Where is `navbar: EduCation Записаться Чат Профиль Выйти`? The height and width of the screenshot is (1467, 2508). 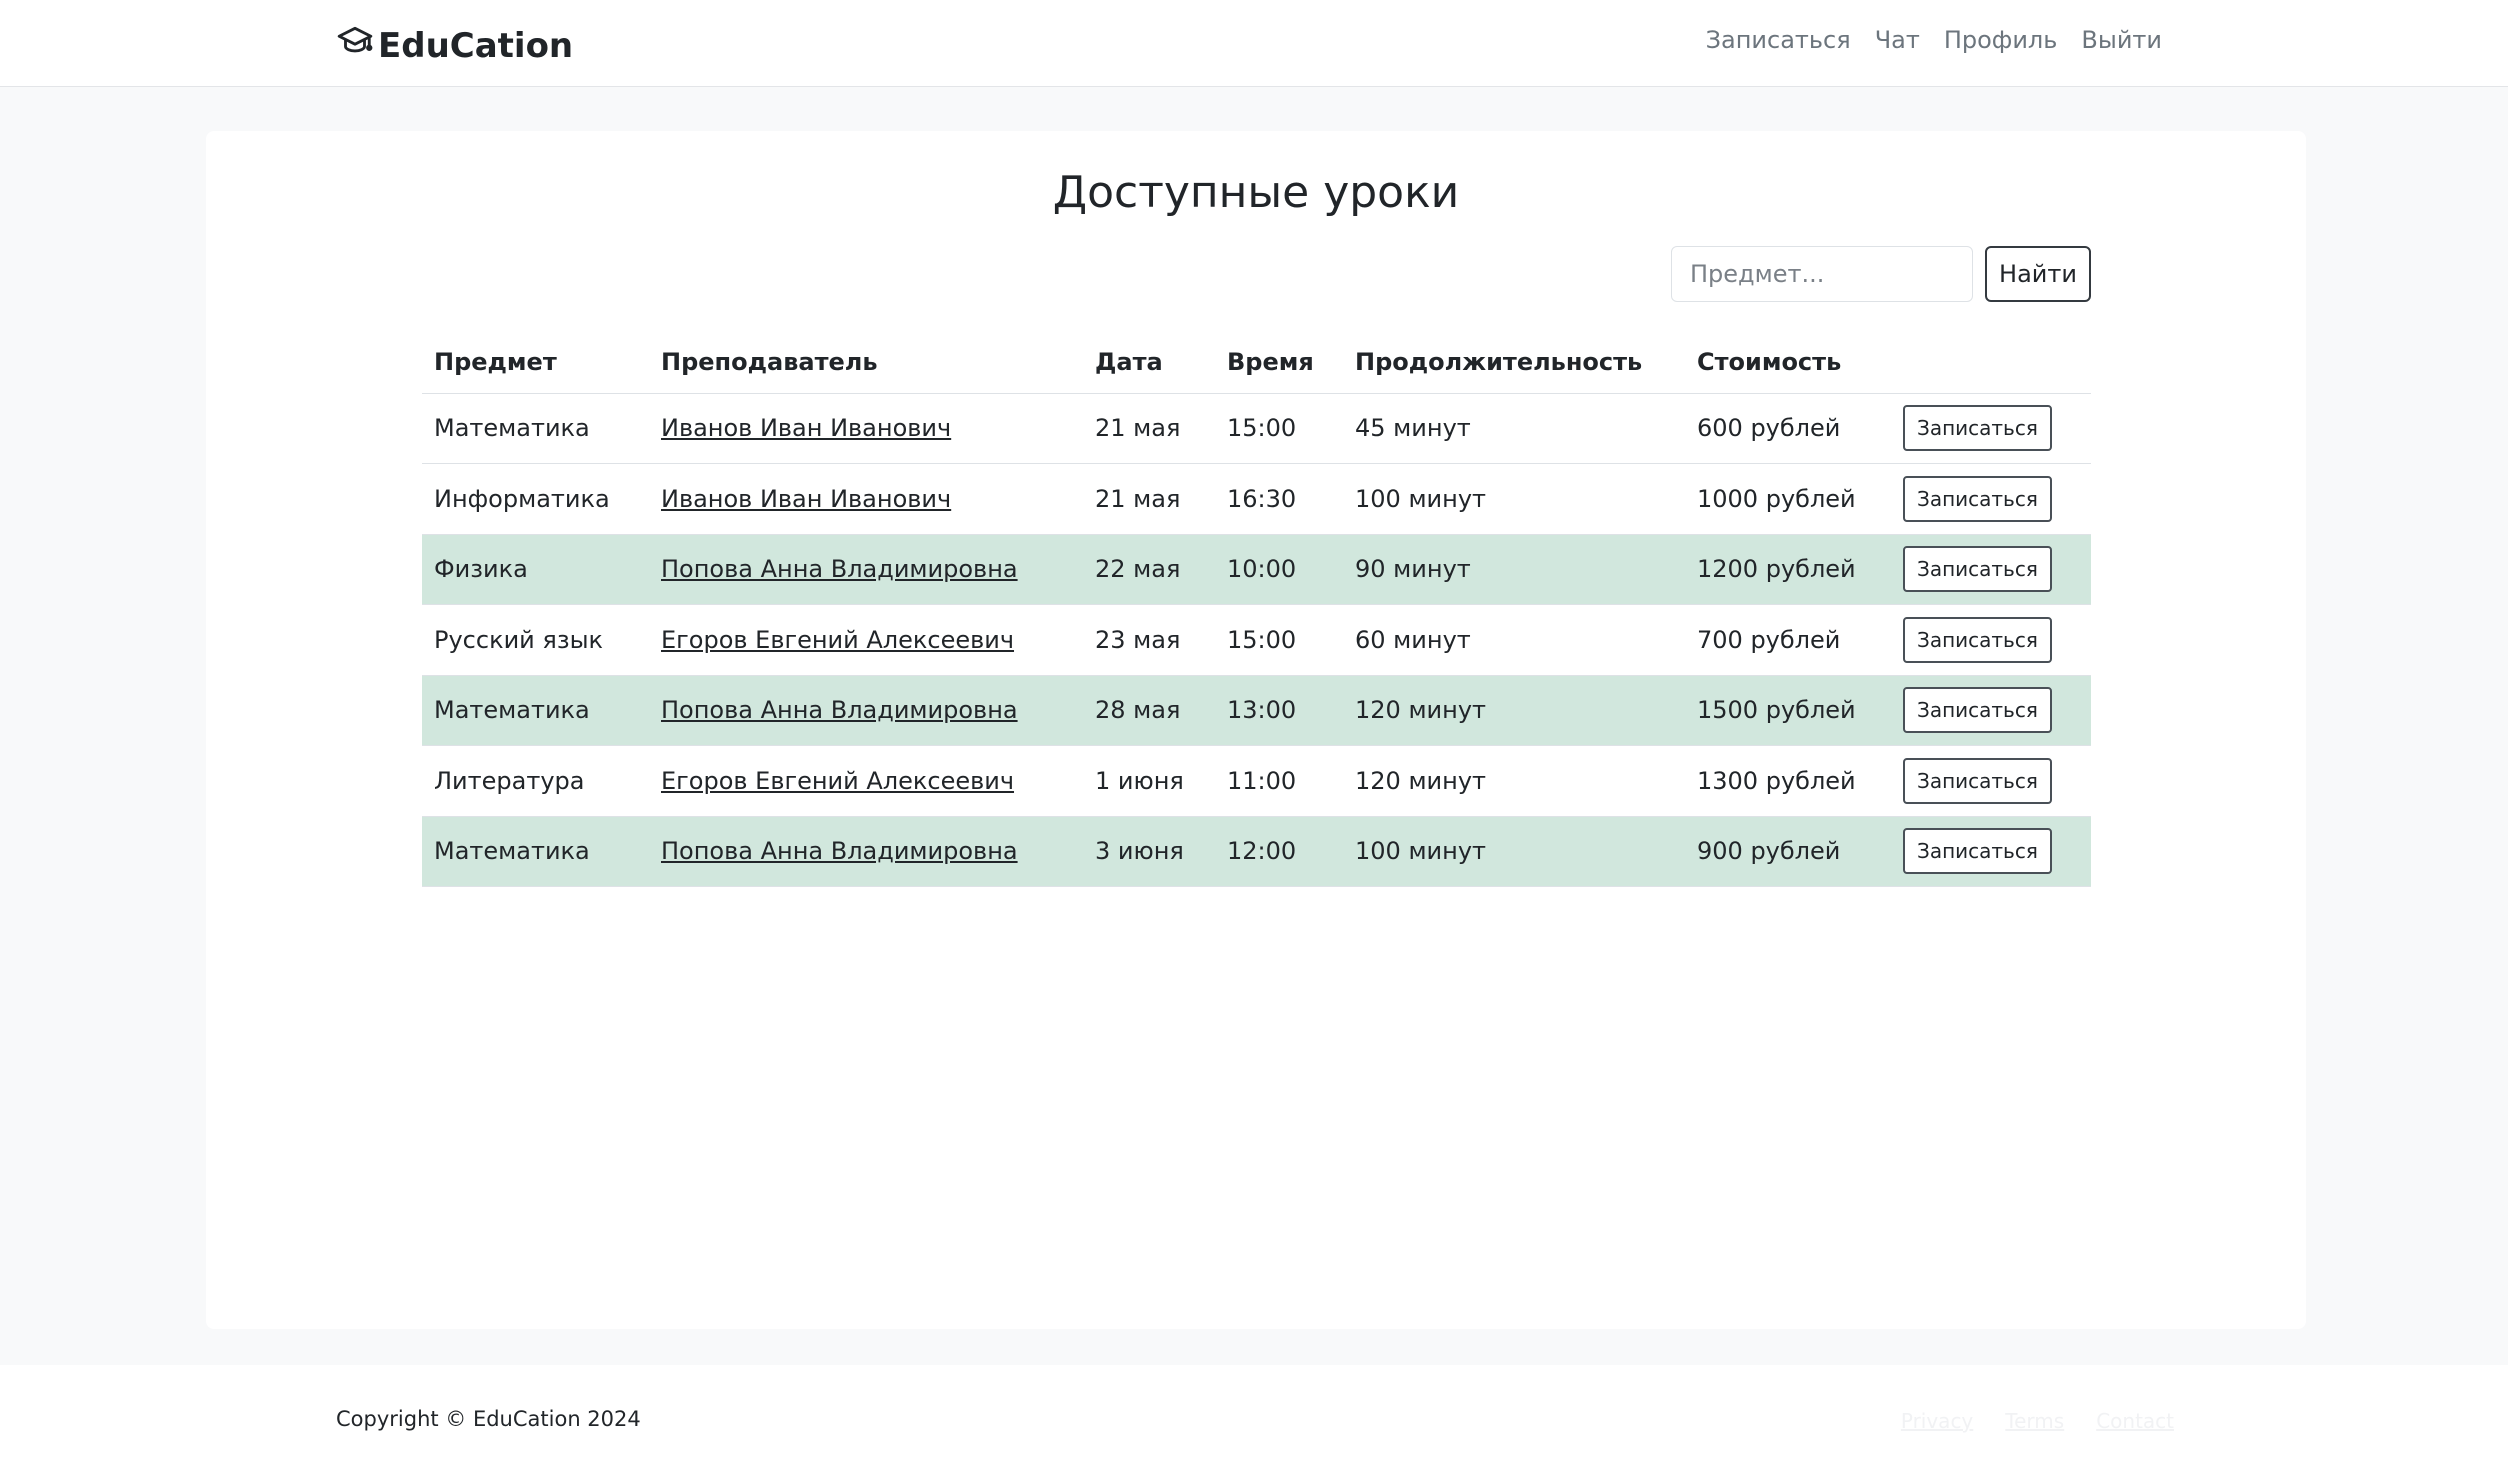 navbar: EduCation Записаться Чат Профиль Выйти is located at coordinates (1254, 43).